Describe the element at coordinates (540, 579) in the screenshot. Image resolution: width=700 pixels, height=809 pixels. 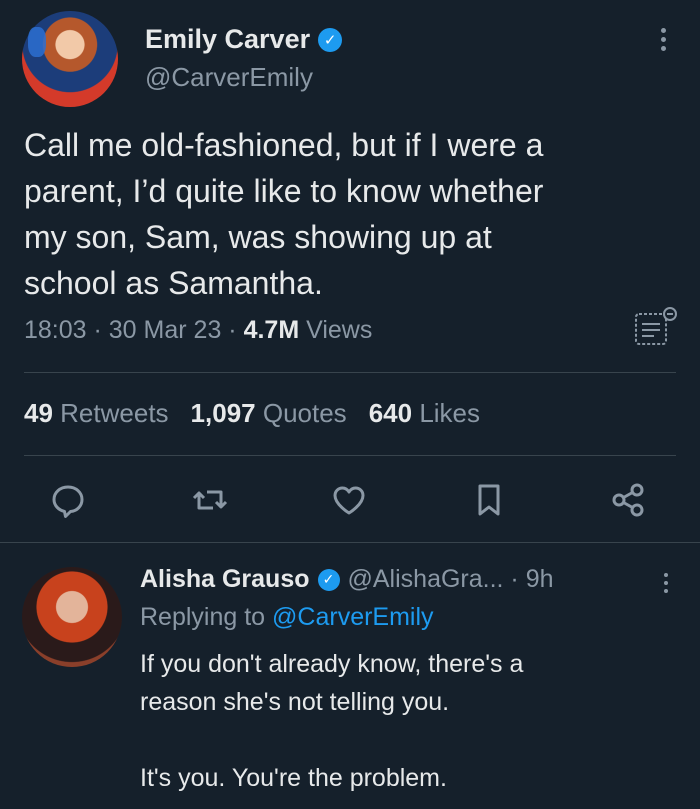
I see `reply-time: 9h` at that location.